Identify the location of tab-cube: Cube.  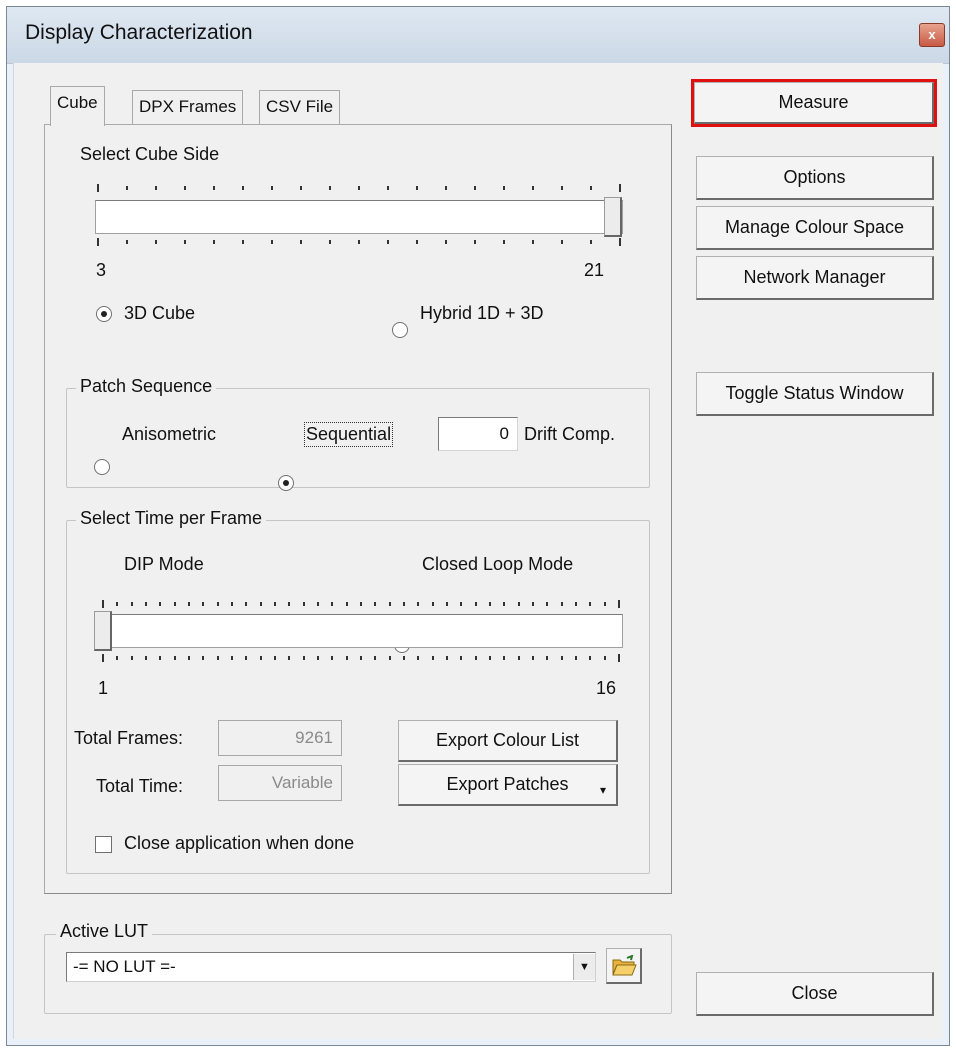
(77, 106).